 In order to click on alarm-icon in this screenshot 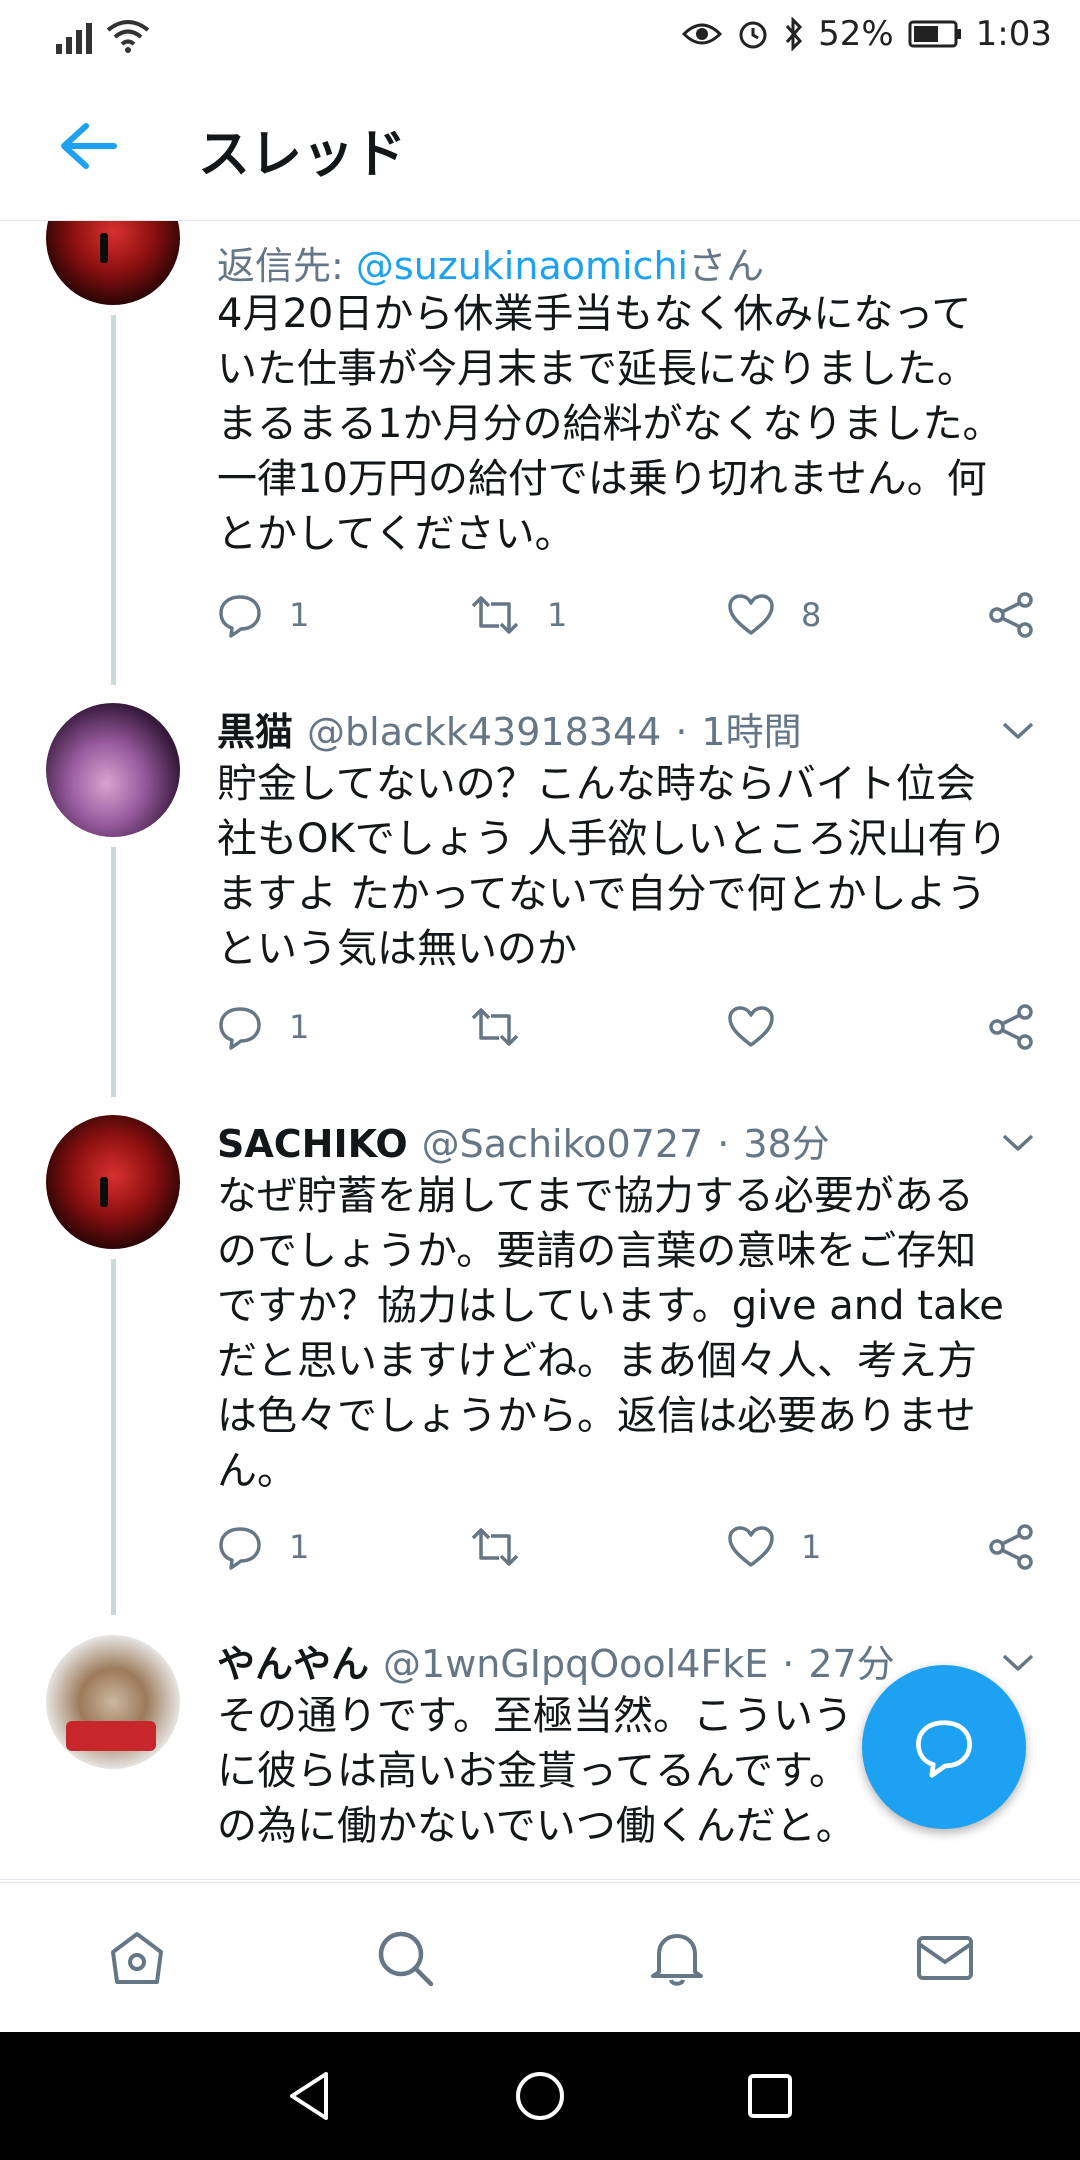, I will do `click(753, 35)`.